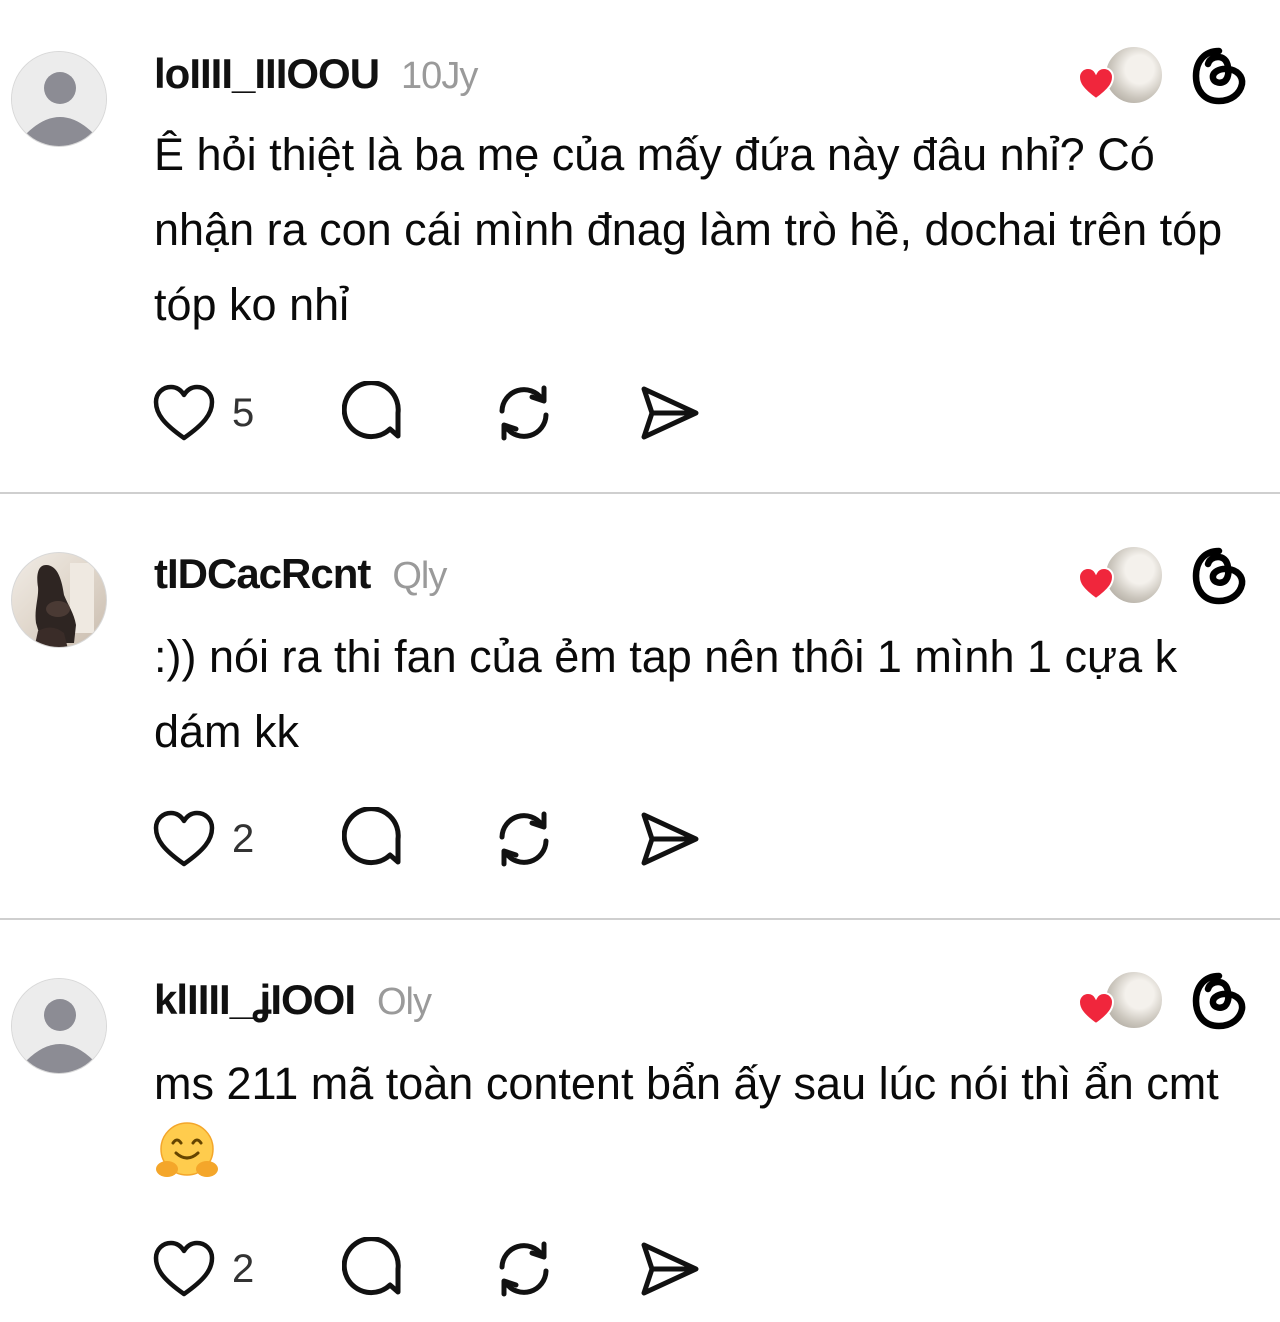 The image size is (1280, 1322). What do you see at coordinates (452, 413) in the screenshot?
I see `post-actions: 5` at bounding box center [452, 413].